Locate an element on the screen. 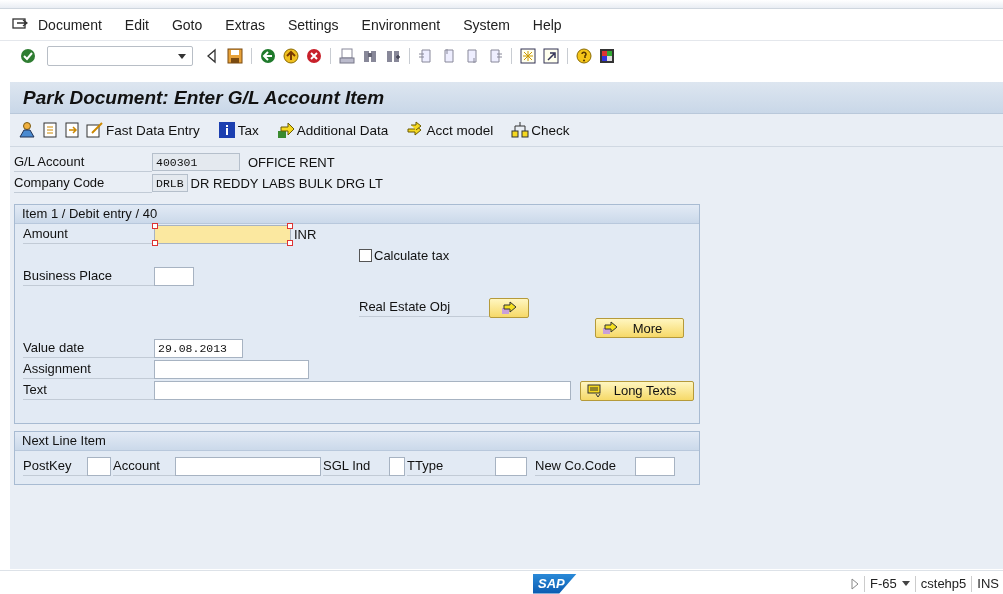 The height and width of the screenshot is (594, 1003). toolbar-button: Fast Data Entry is located at coordinates (143, 130).